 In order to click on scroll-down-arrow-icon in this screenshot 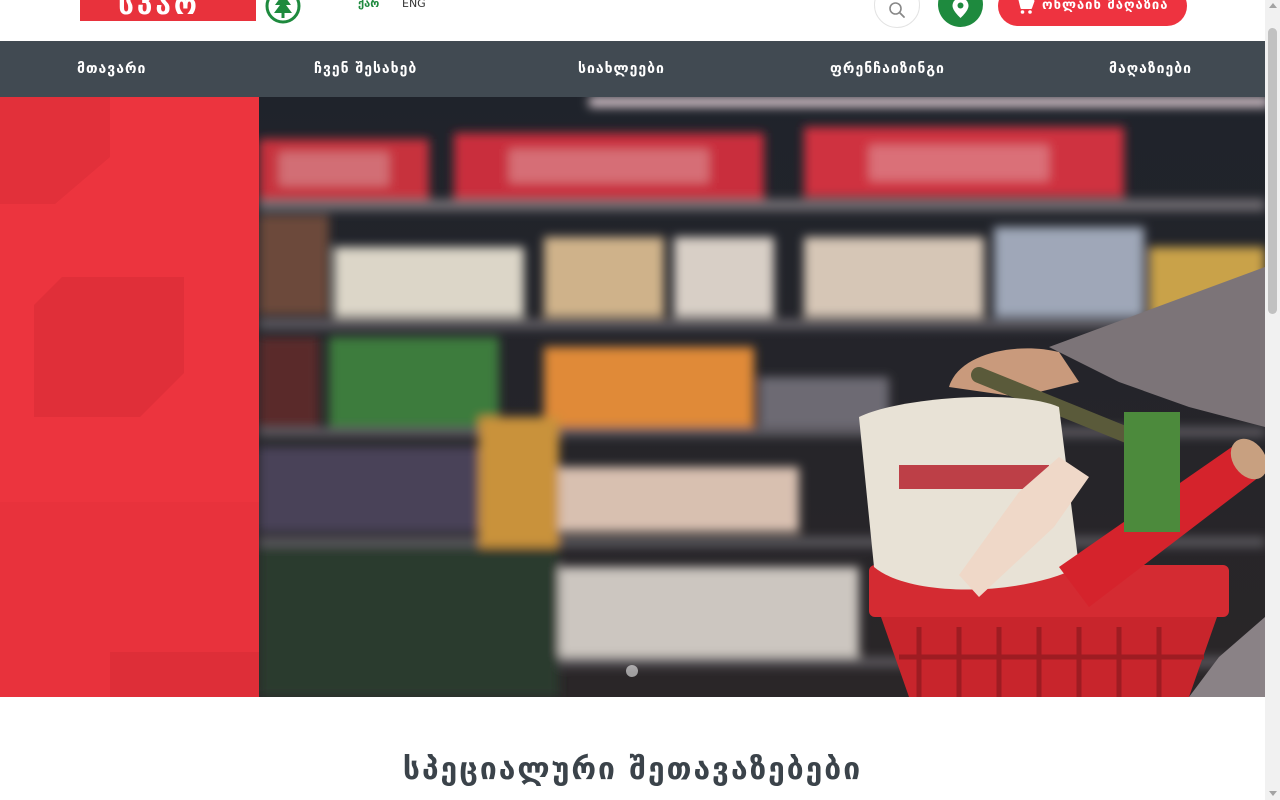, I will do `click(1273, 793)`.